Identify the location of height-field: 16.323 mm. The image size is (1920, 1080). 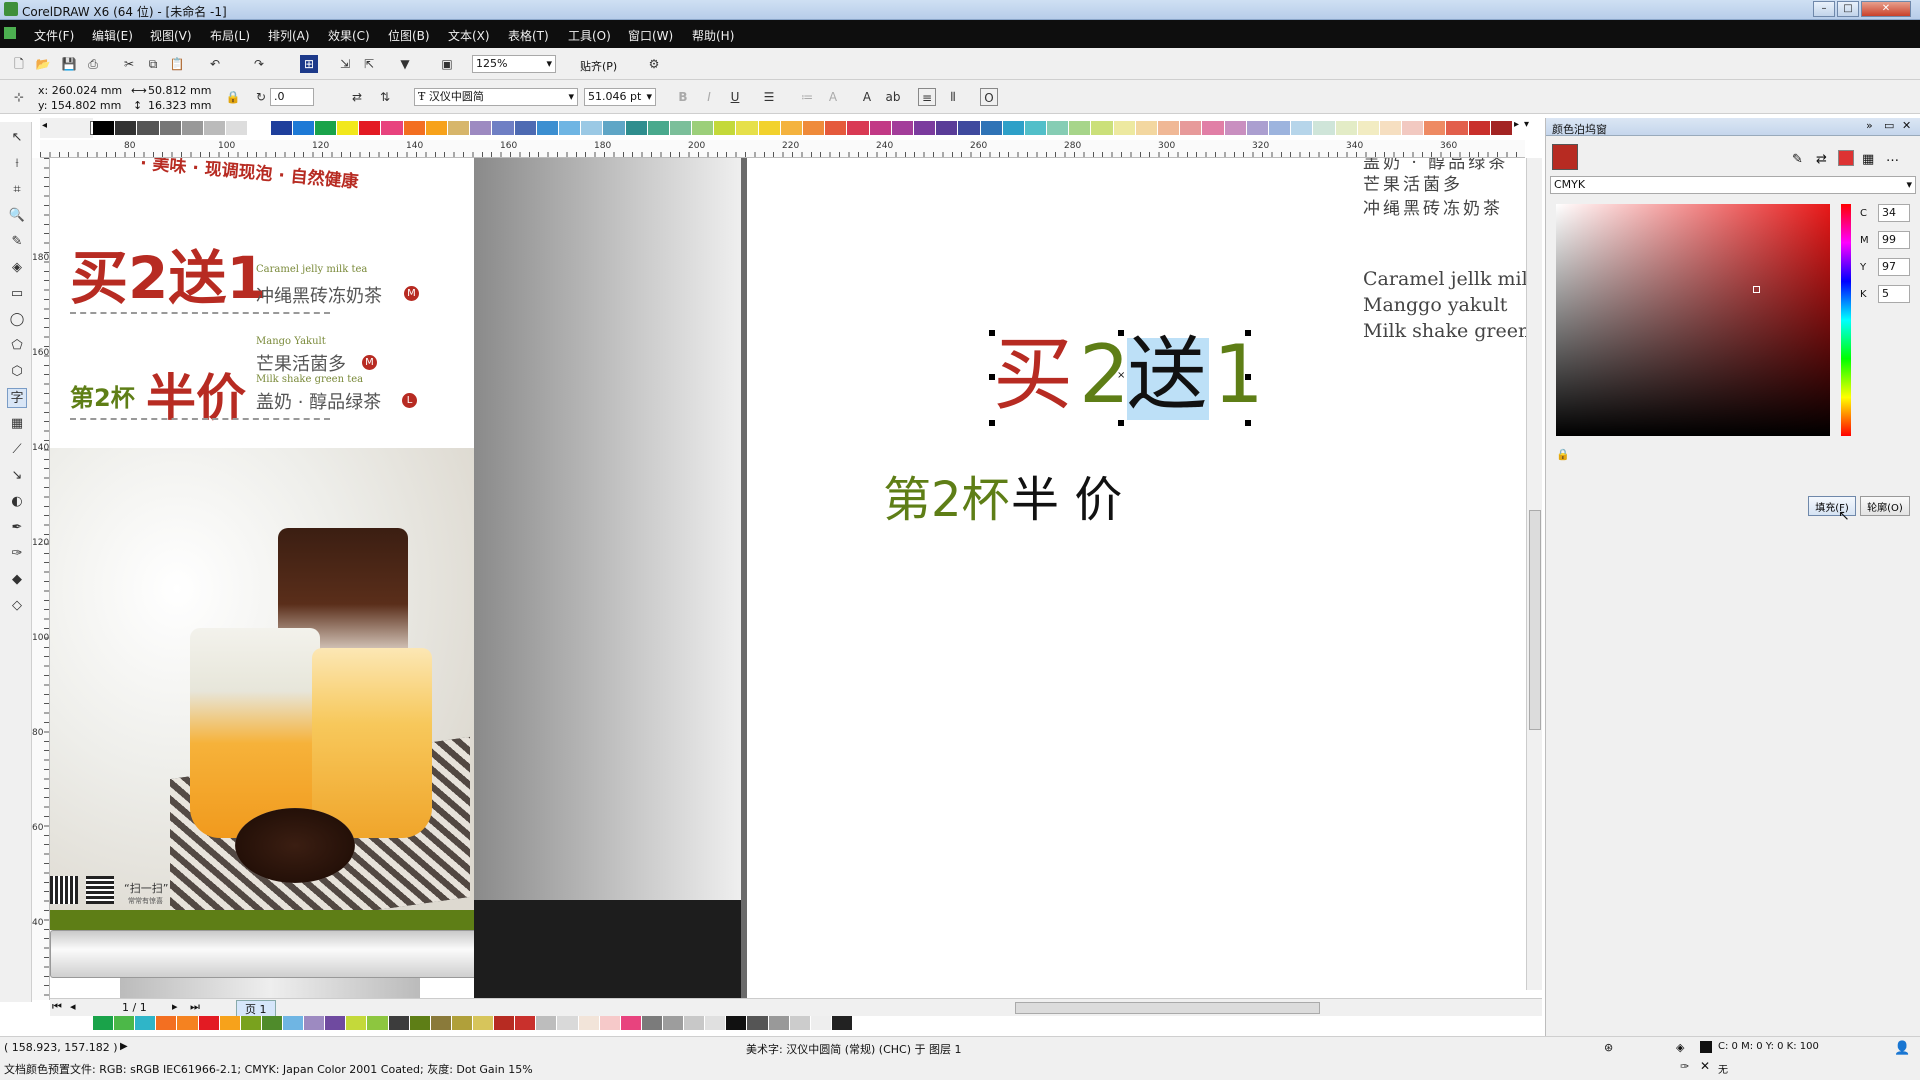
(179, 105).